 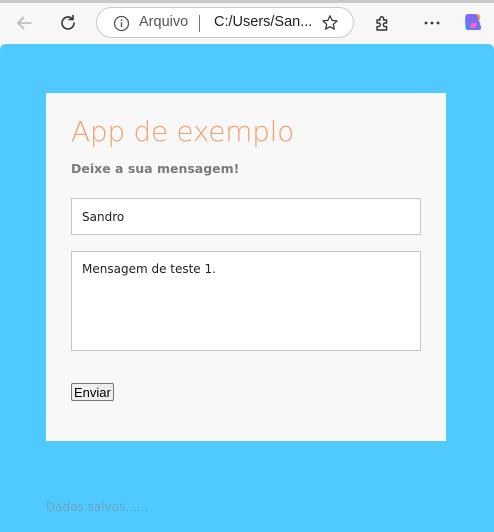 I want to click on extensions-icon, so click(x=383, y=23).